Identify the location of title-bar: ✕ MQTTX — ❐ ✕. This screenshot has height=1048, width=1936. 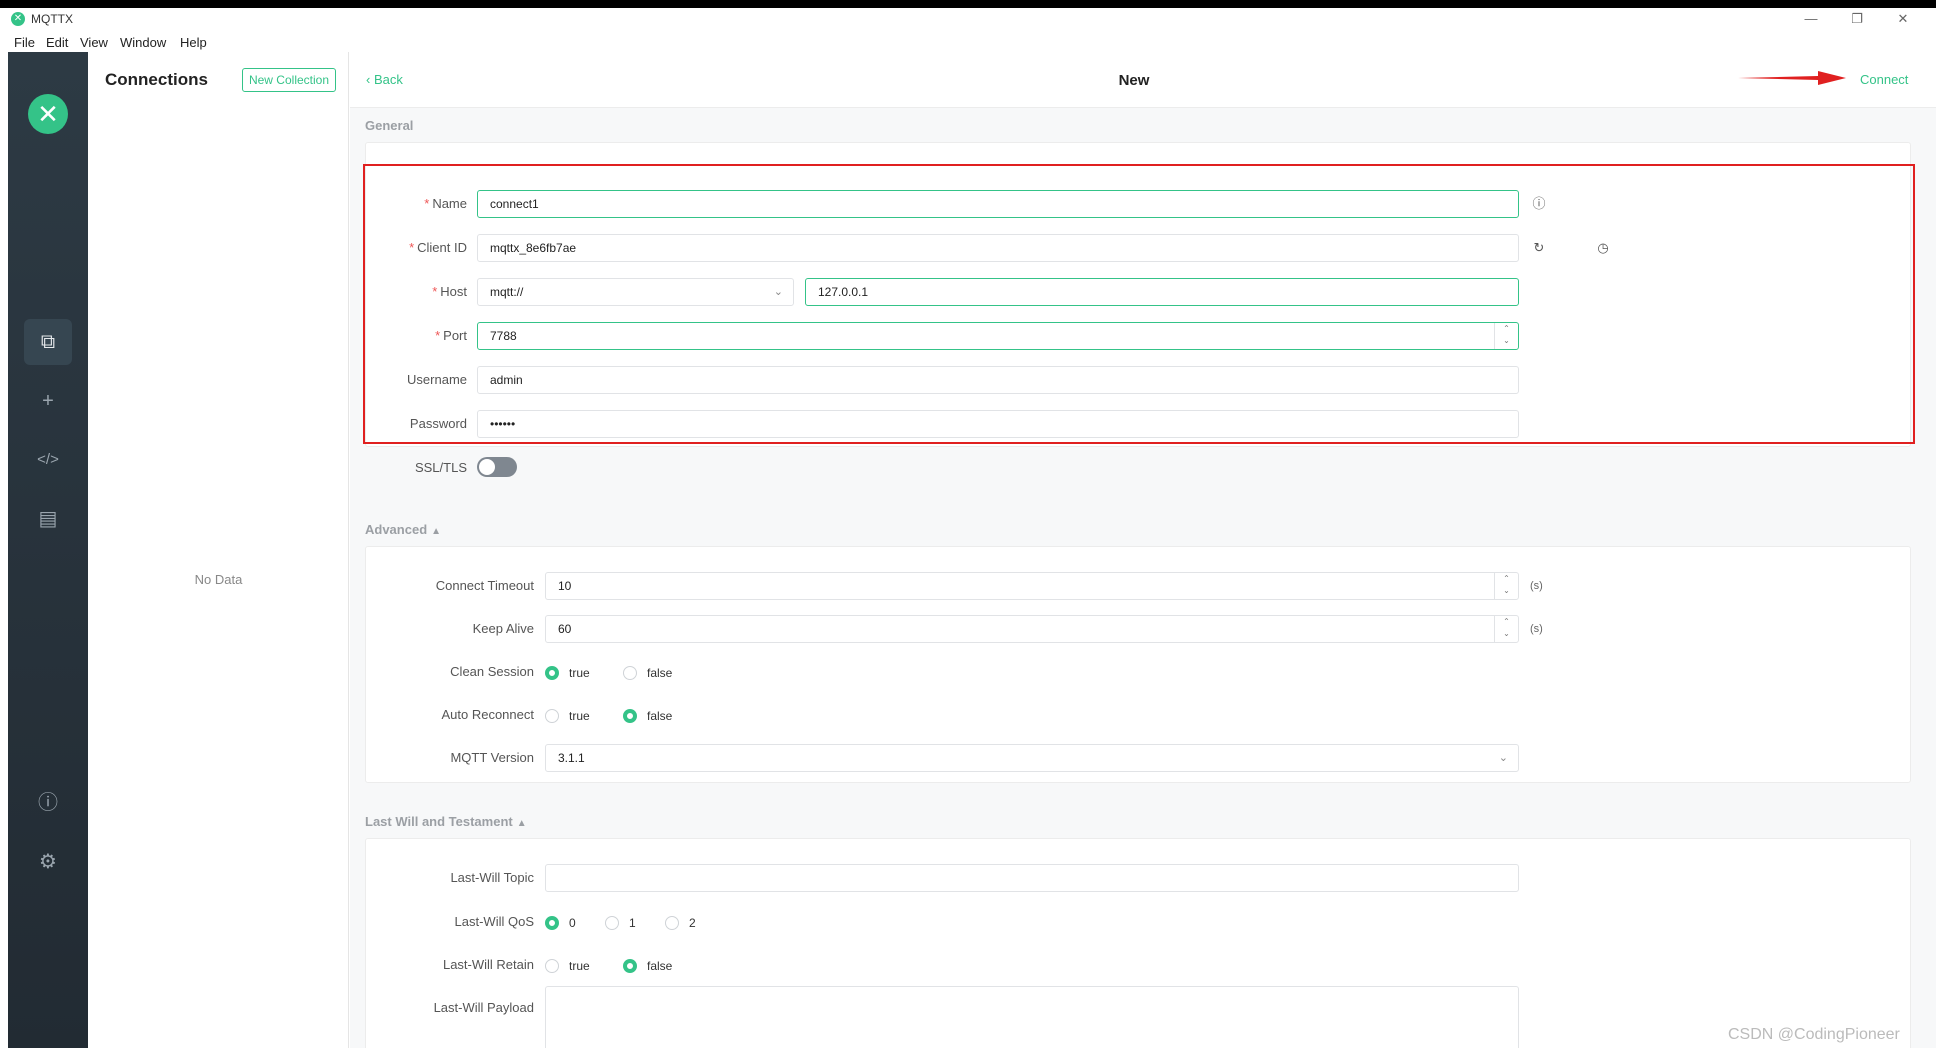
(968, 19).